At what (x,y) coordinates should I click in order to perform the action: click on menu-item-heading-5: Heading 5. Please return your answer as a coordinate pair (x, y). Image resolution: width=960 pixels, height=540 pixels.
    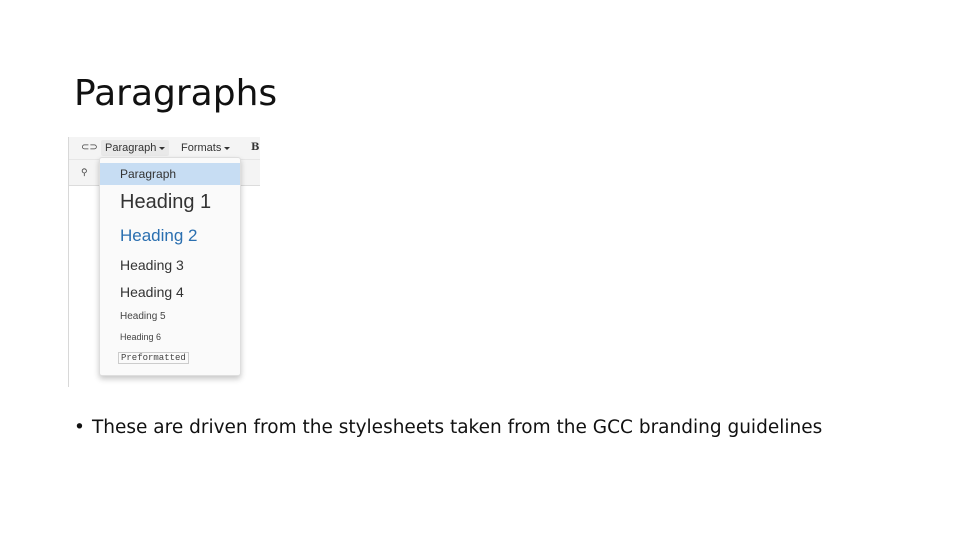
    Looking at the image, I should click on (170, 317).